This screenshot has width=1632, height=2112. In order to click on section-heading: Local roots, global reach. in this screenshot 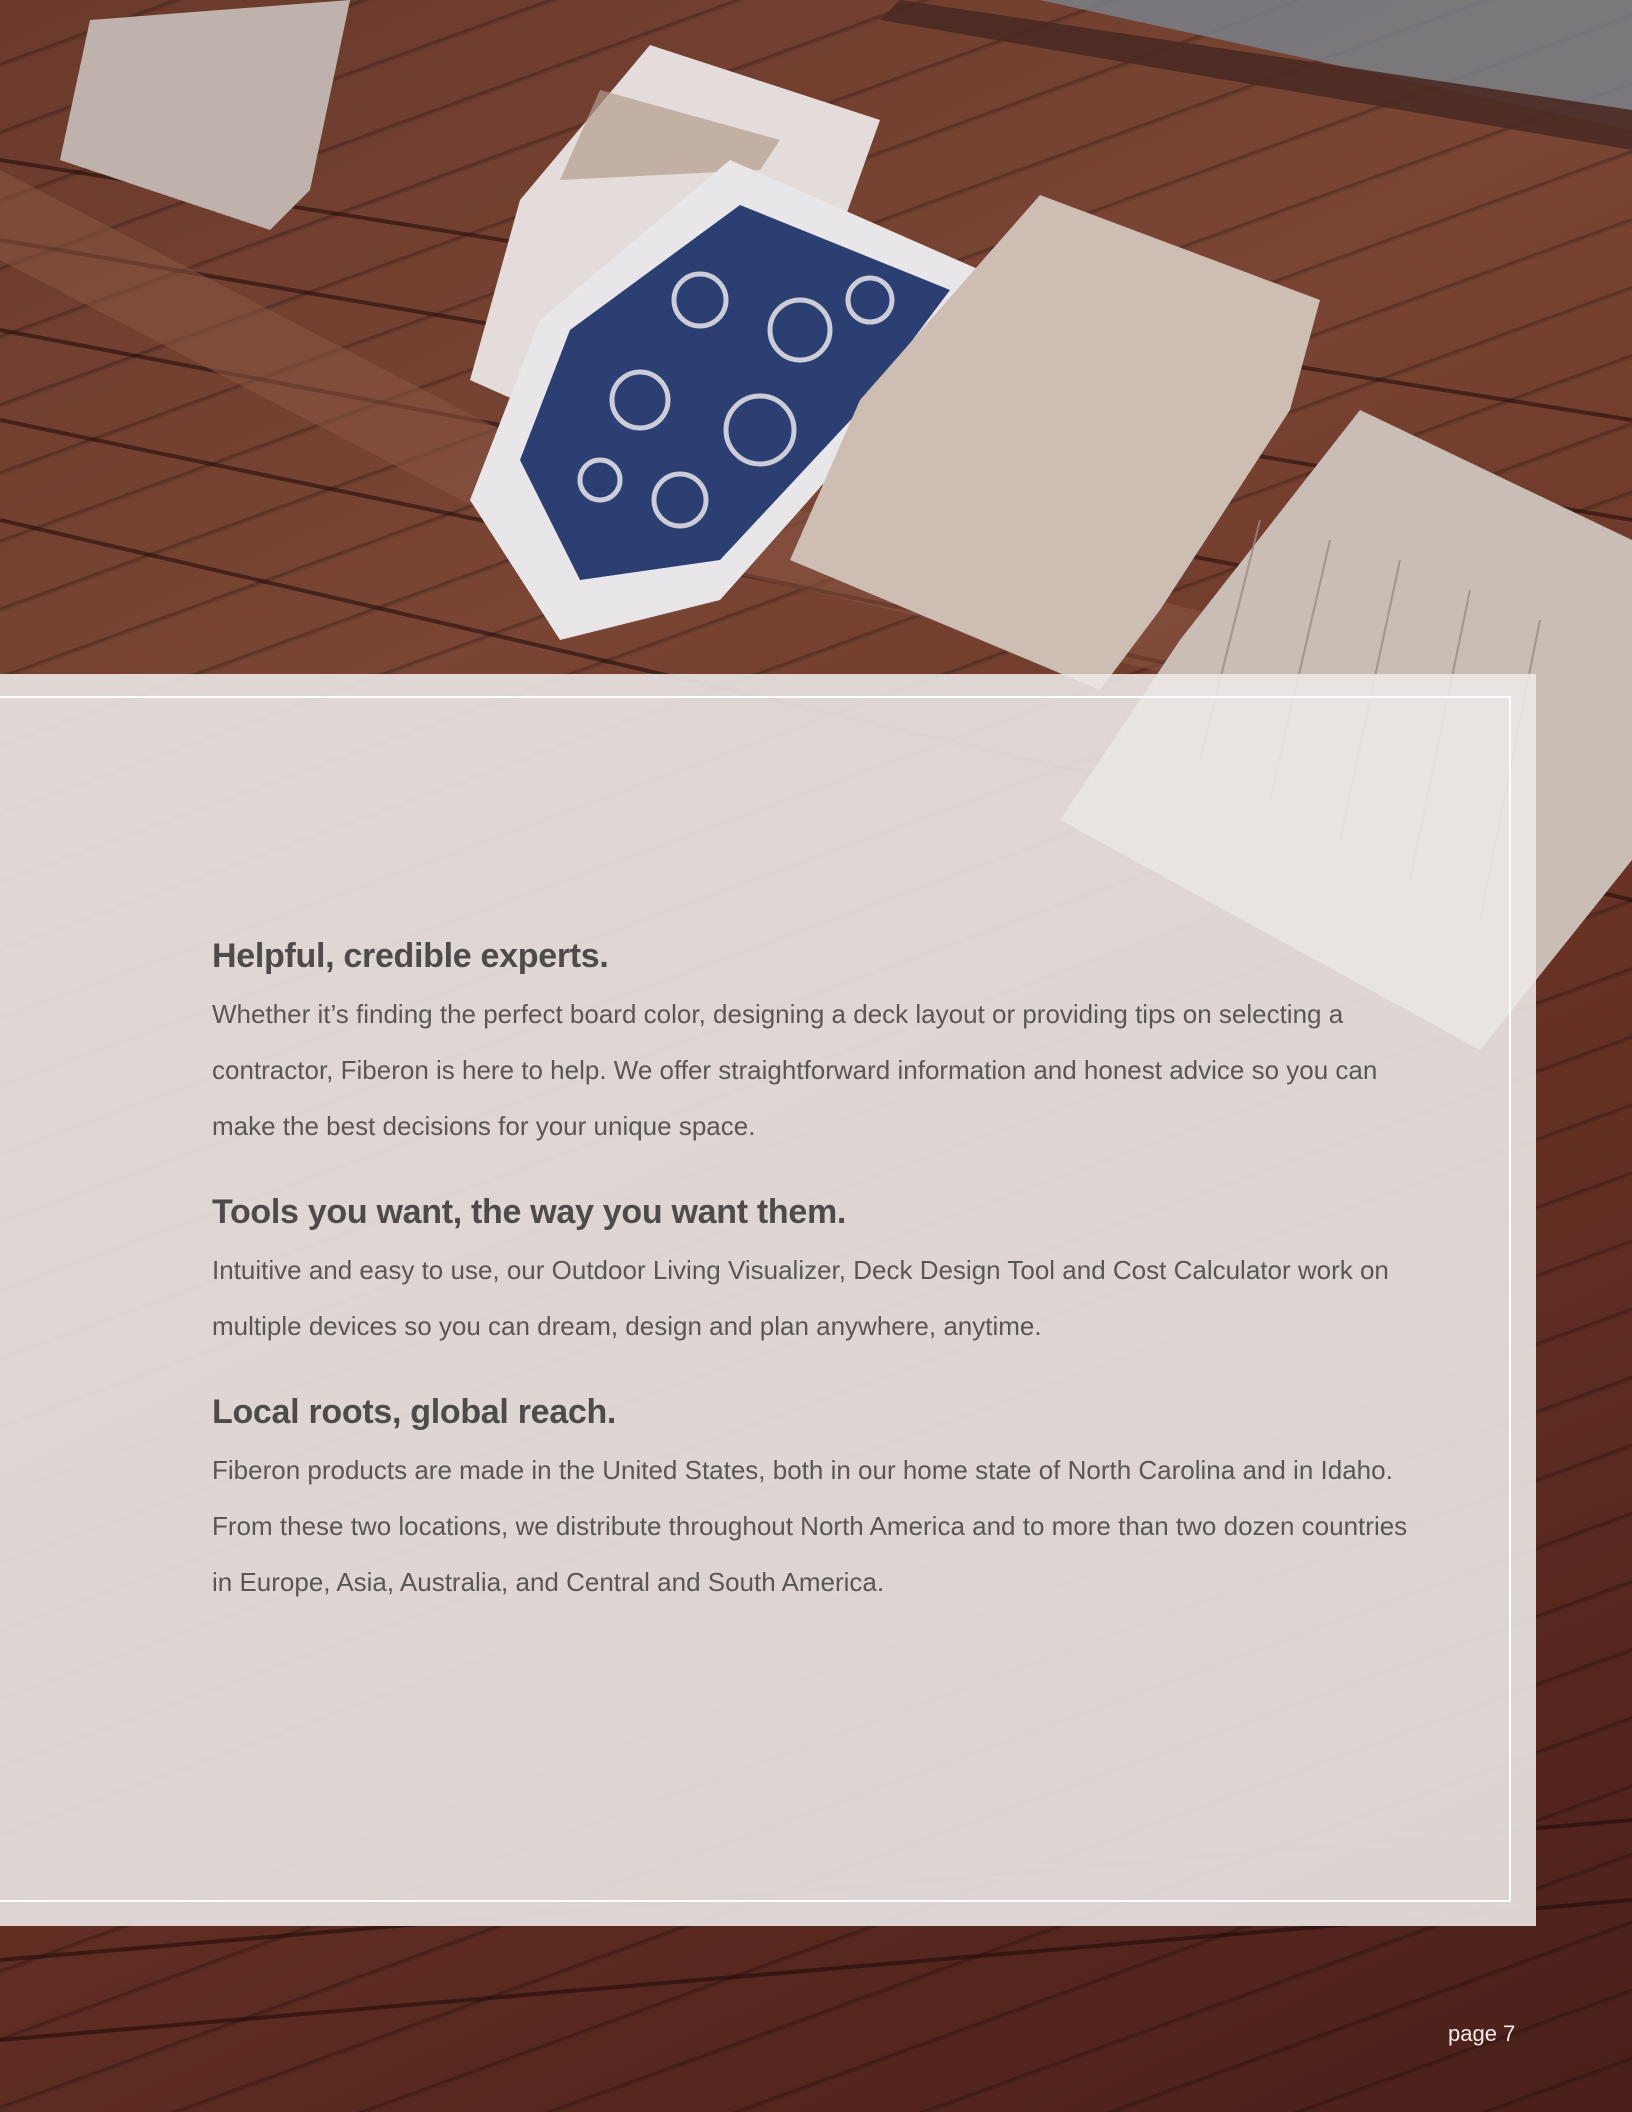, I will do `click(414, 1412)`.